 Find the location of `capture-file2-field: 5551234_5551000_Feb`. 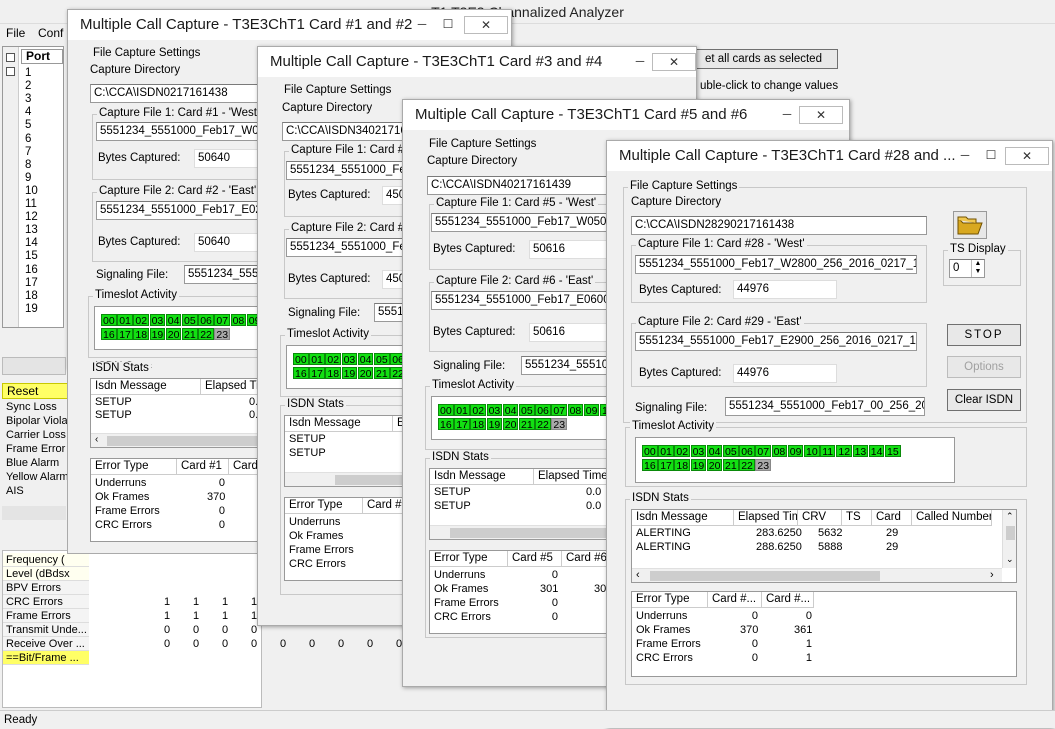

capture-file2-field: 5551234_5551000_Feb is located at coordinates (351, 247).